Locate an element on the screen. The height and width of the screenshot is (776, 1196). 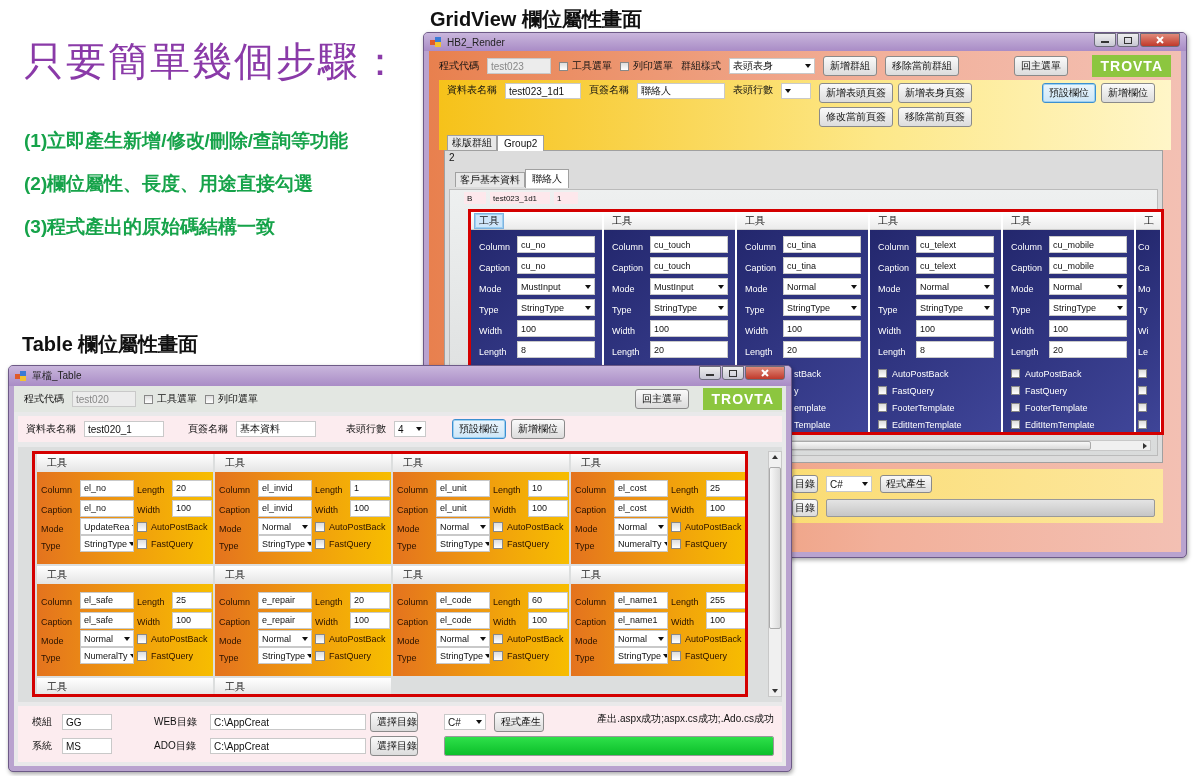
text-field: B is located at coordinates (475, 198).